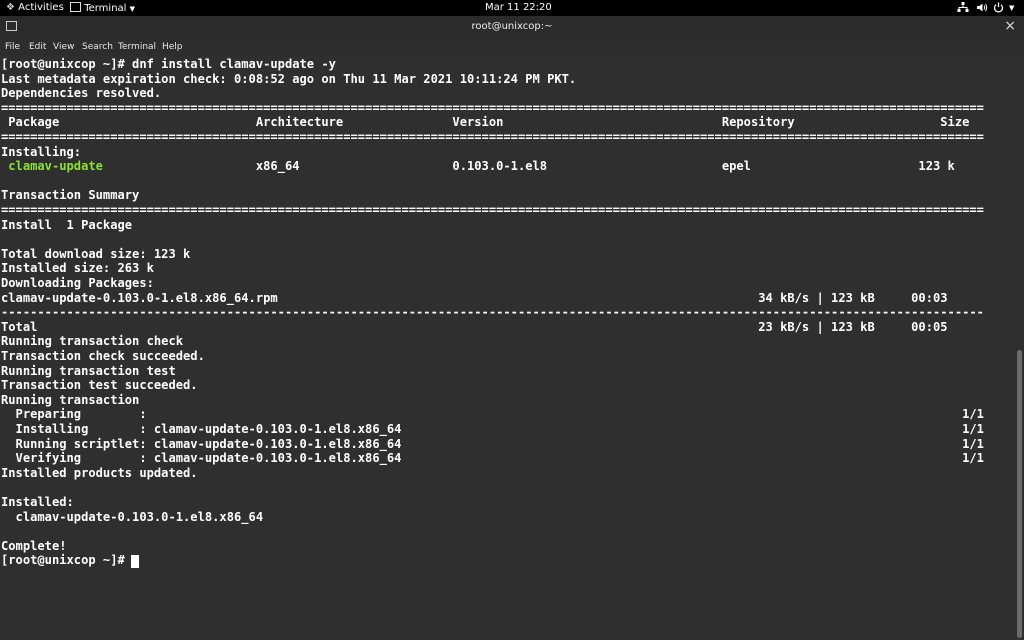  I want to click on close-button: ×, so click(1010, 26).